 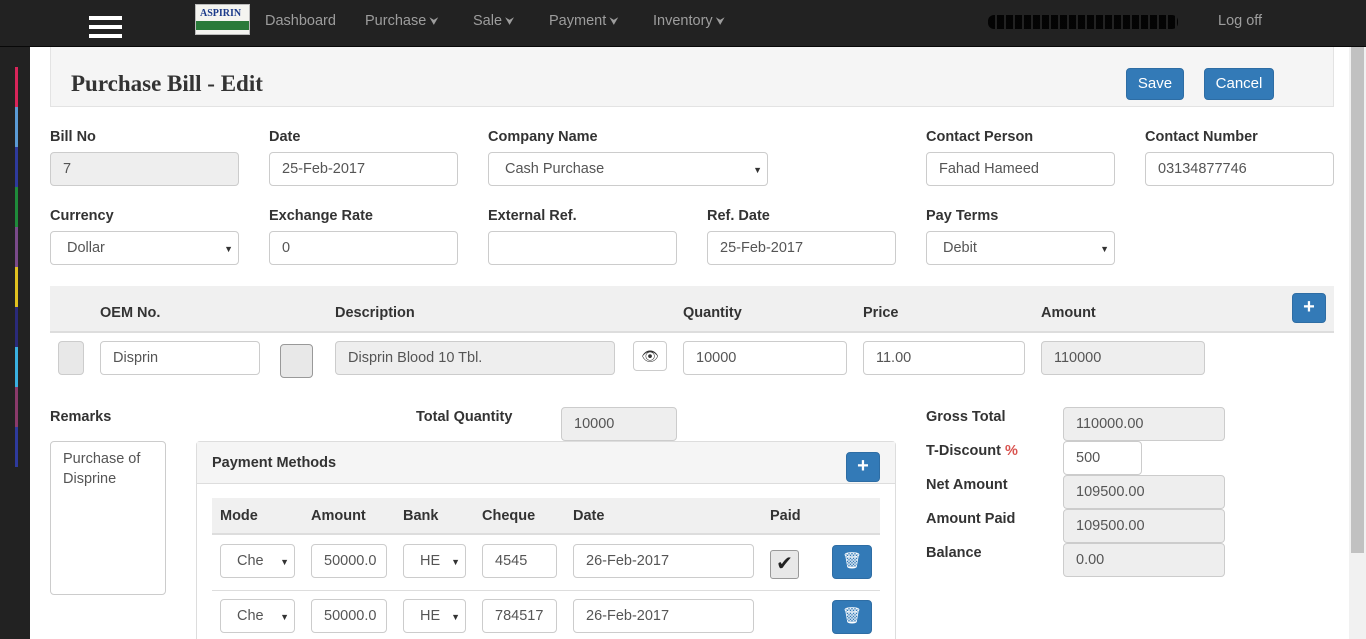 I want to click on col-quantity: Quantity, so click(x=712, y=313).